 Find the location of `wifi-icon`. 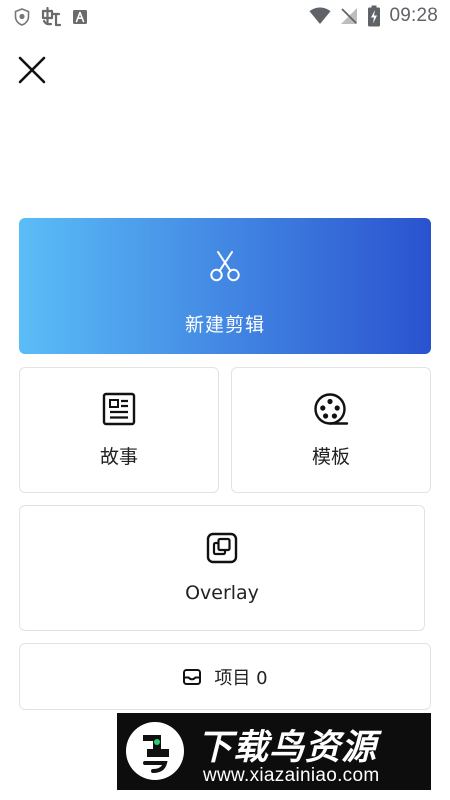

wifi-icon is located at coordinates (320, 16).